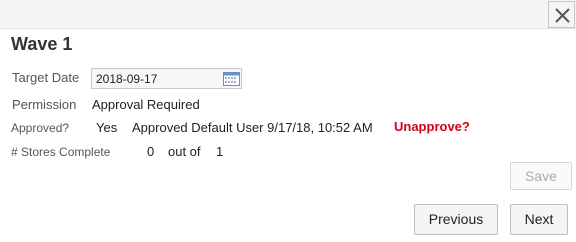 The height and width of the screenshot is (242, 576). Describe the element at coordinates (252, 127) in the screenshot. I see `approved-detail: Approved Default User 9/17/18, 10:52 AM` at that location.